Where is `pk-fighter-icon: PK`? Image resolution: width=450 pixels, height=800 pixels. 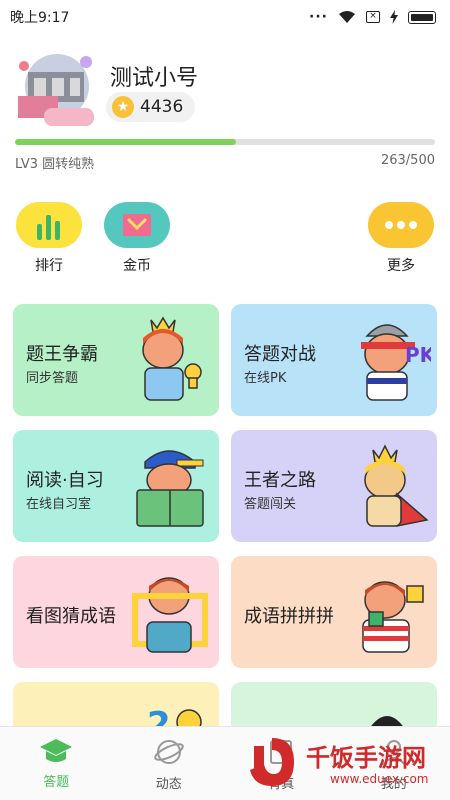
pk-fighter-icon: PK is located at coordinates (396, 362).